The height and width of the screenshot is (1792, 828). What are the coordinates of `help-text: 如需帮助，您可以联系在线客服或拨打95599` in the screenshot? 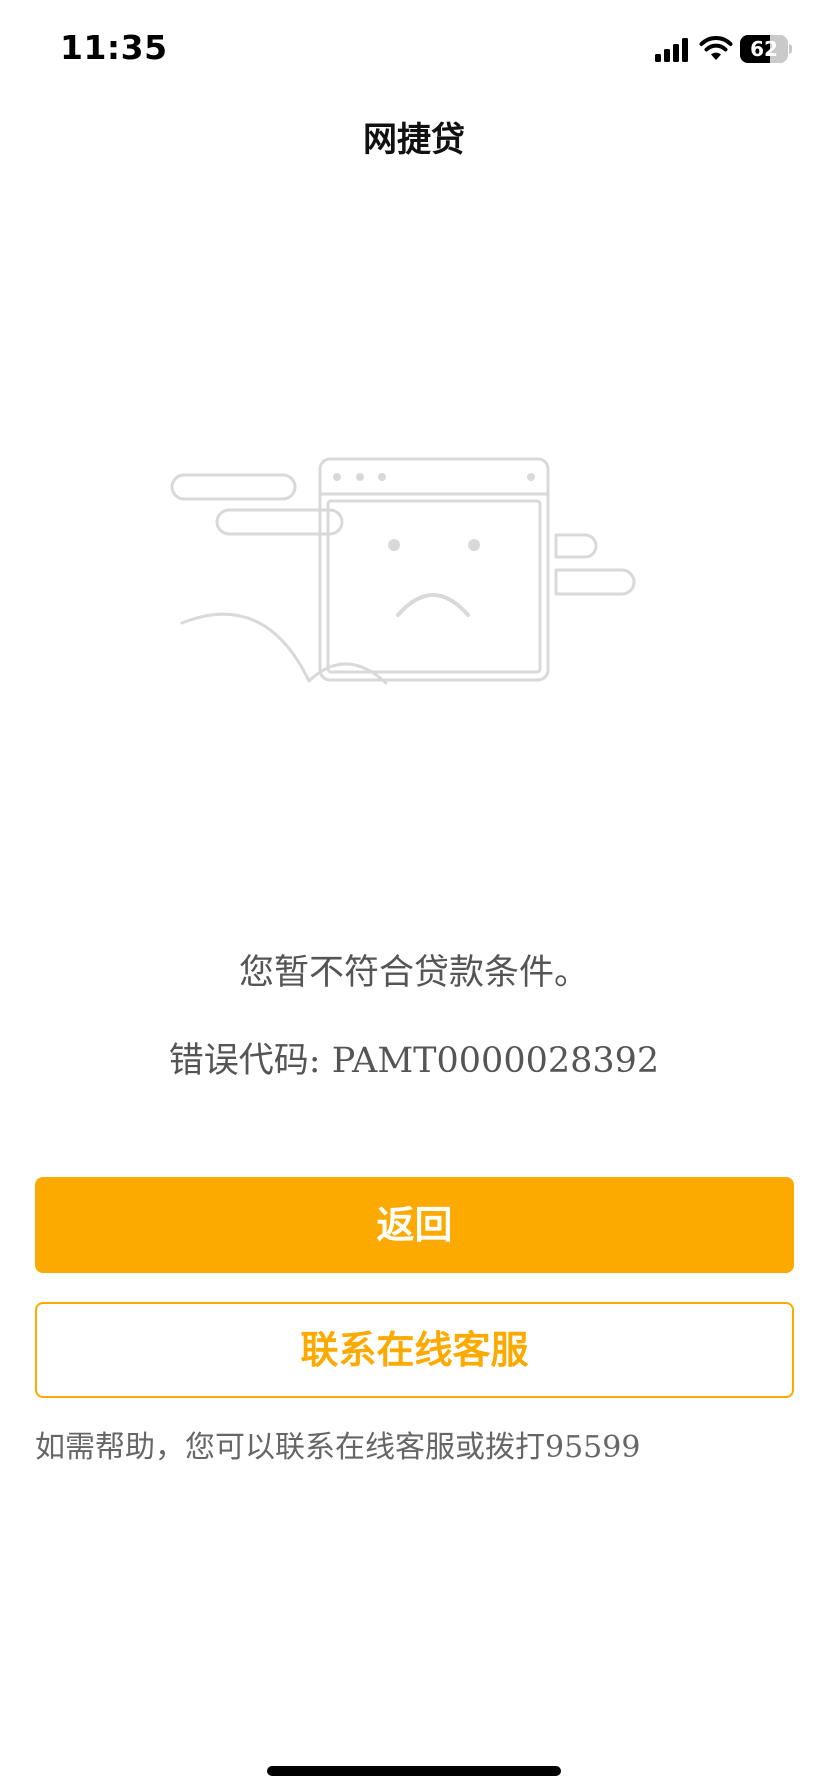 It's located at (338, 1447).